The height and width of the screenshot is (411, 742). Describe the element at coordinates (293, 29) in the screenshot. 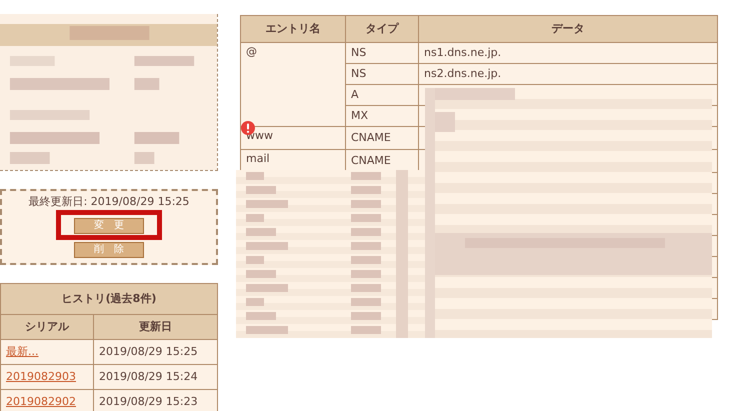

I see `column-header: エントリ名` at that location.